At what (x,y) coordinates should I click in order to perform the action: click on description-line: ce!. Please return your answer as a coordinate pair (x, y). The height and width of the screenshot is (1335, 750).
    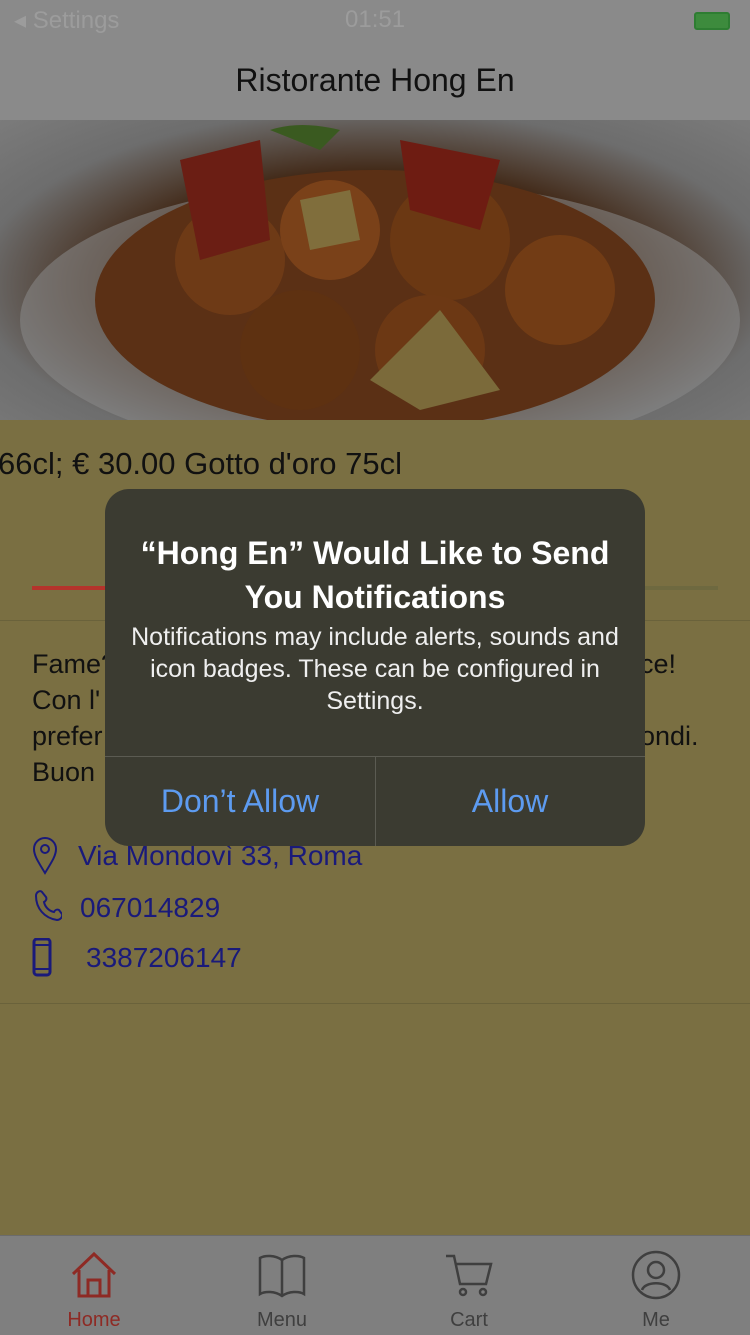
    Looking at the image, I should click on (658, 664).